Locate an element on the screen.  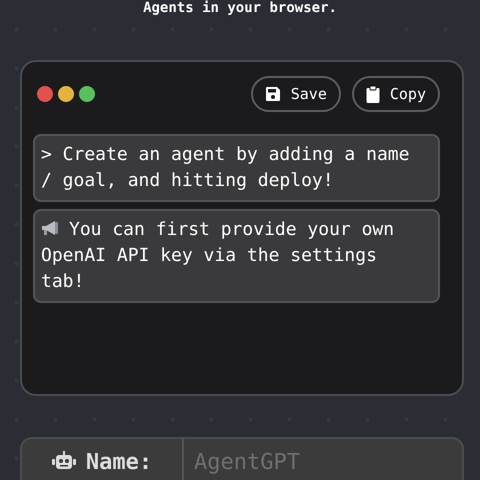
page-heading: Agents in your browser. is located at coordinates (240, 8).